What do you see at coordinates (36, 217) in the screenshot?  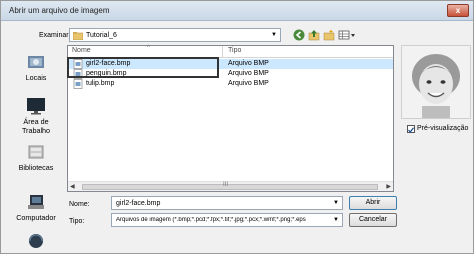 I see `place-label-computer: Computador` at bounding box center [36, 217].